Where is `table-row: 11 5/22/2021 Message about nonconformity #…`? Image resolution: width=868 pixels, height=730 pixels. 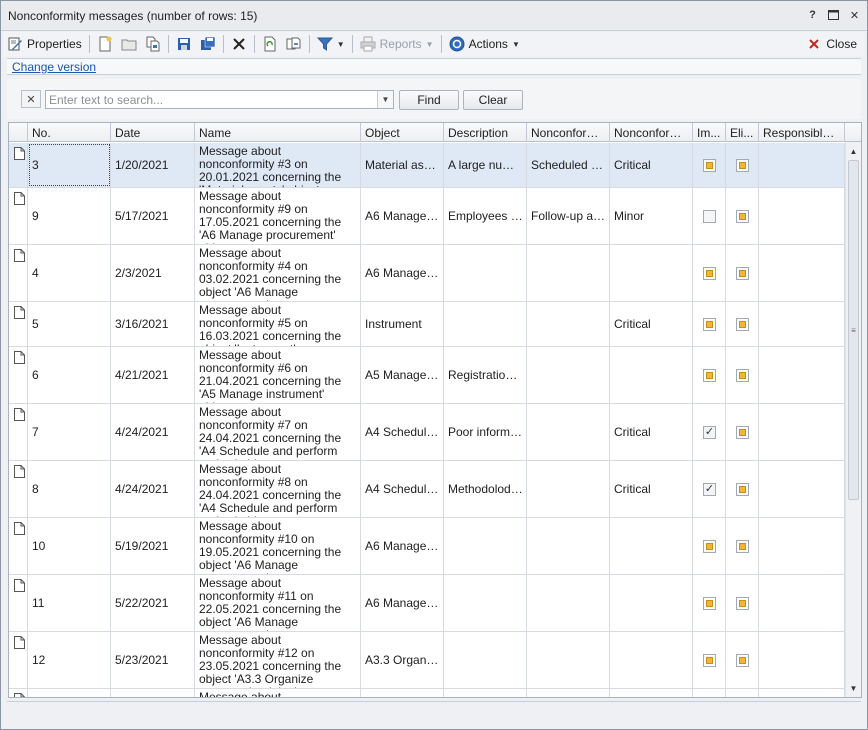 table-row: 11 5/22/2021 Message about nonconformity #… is located at coordinates (427, 603).